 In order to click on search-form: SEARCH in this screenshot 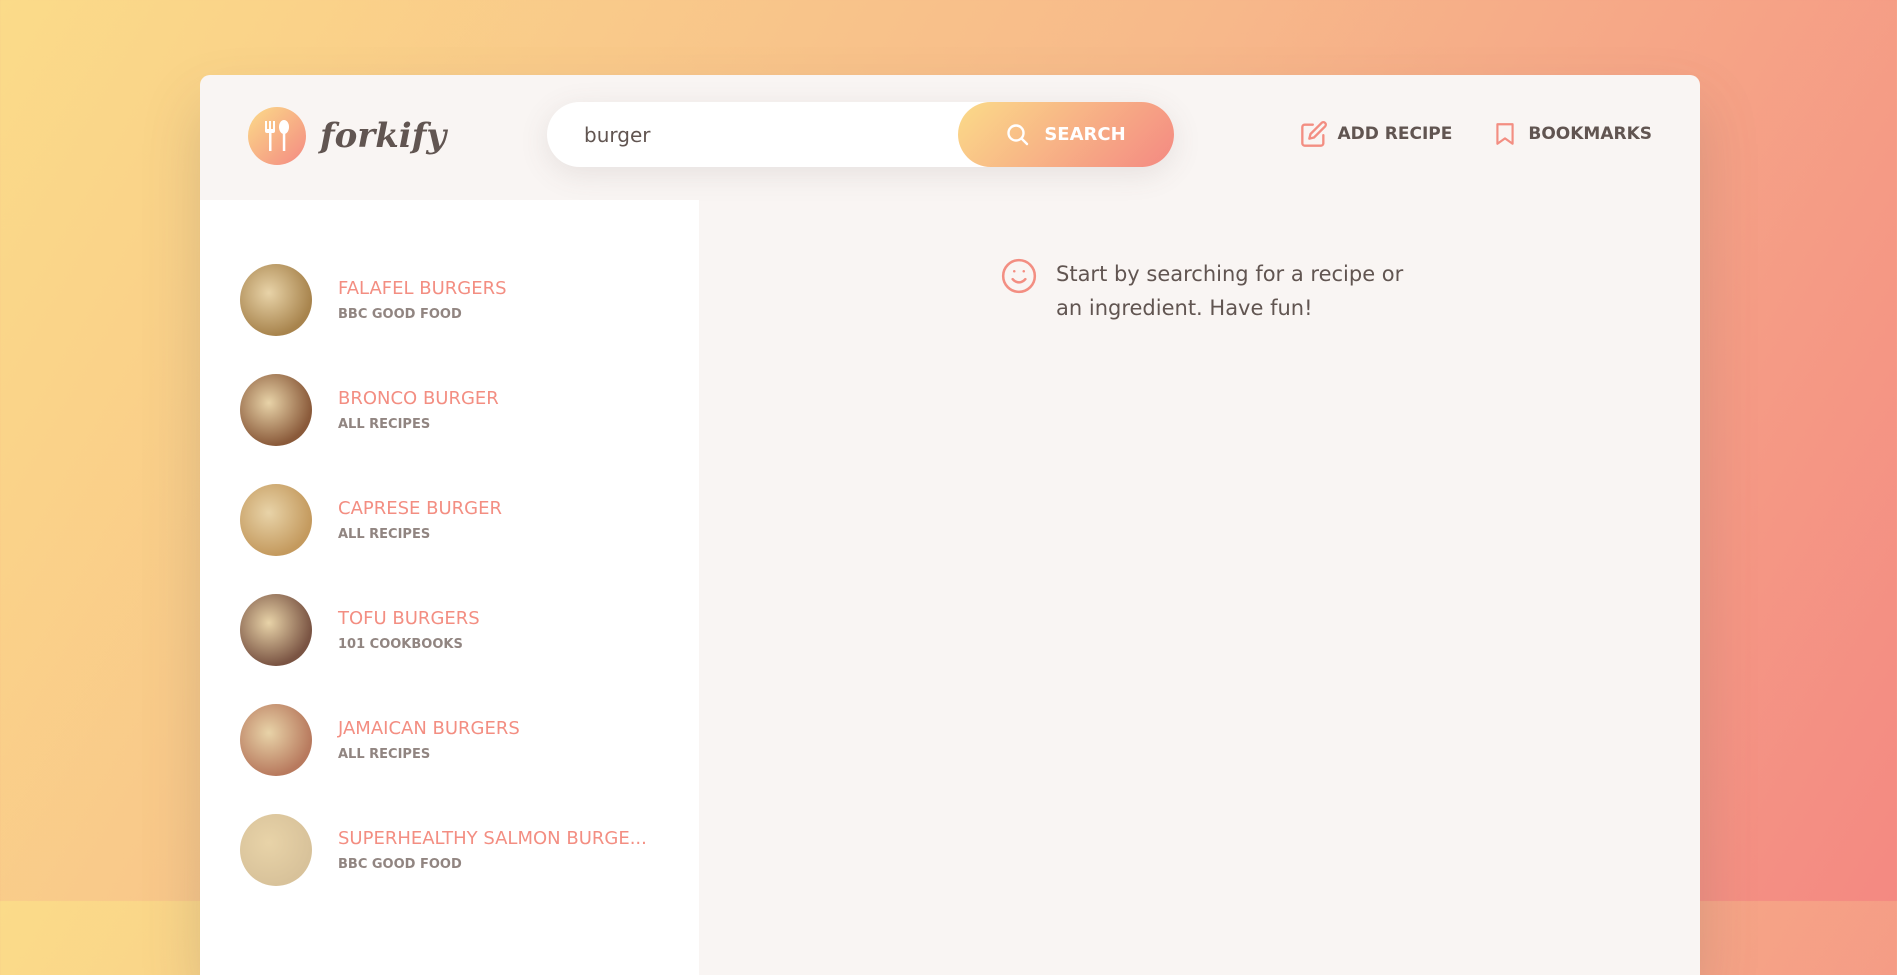, I will do `click(860, 134)`.